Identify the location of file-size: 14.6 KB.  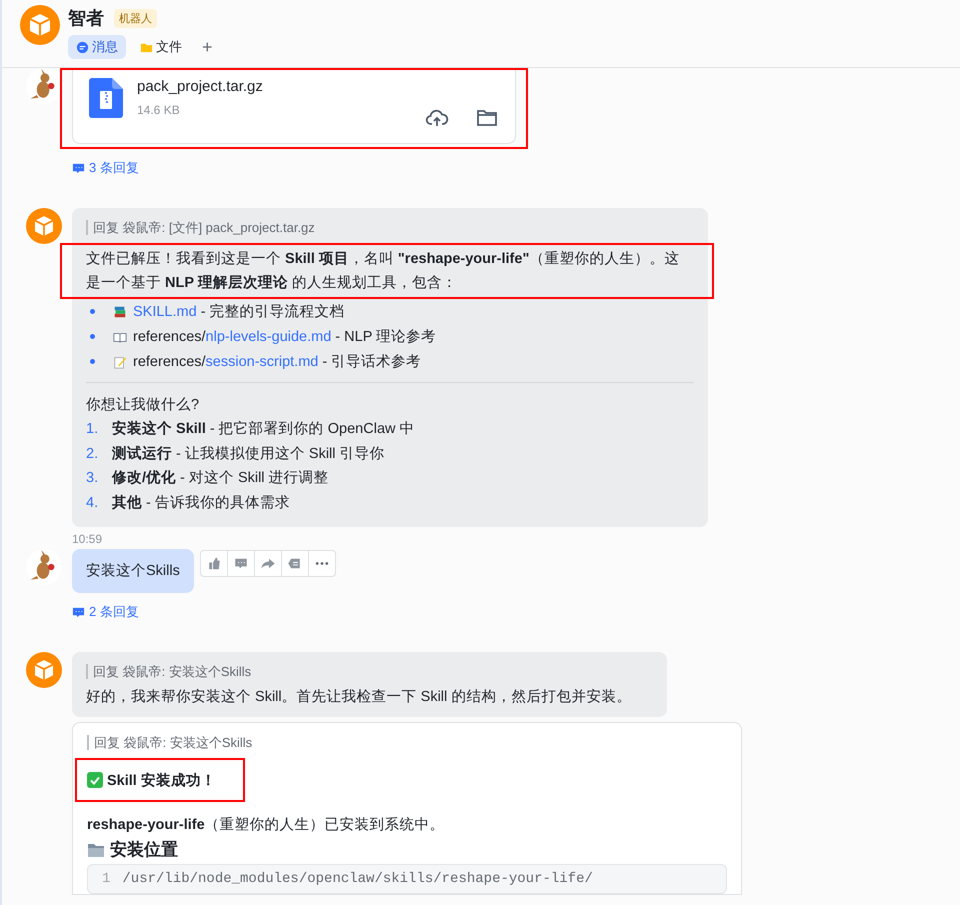
(159, 110).